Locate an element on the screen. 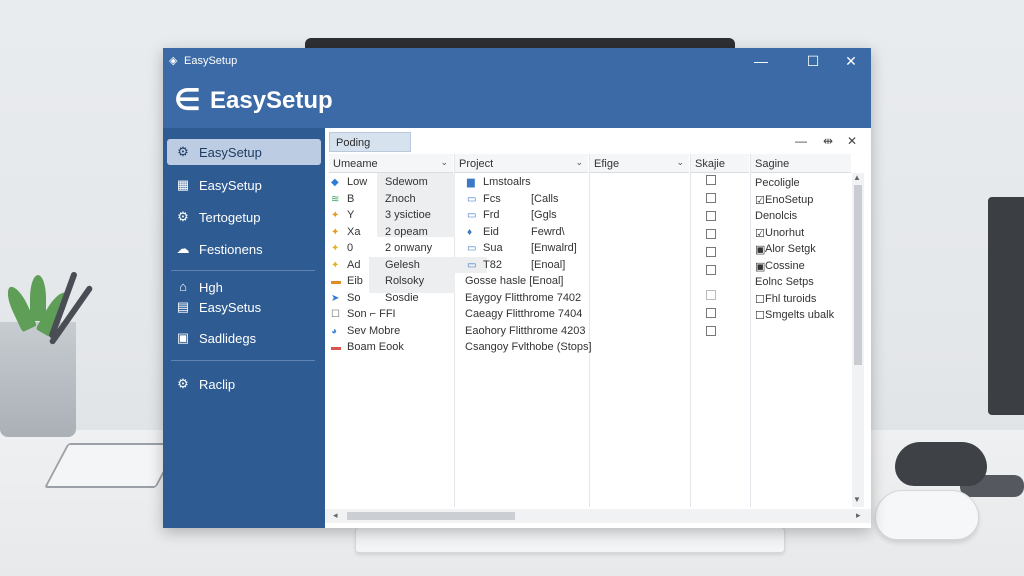 Image resolution: width=1024 pixels, height=576 pixels. row-name-cell: So is located at coordinates (353, 298).